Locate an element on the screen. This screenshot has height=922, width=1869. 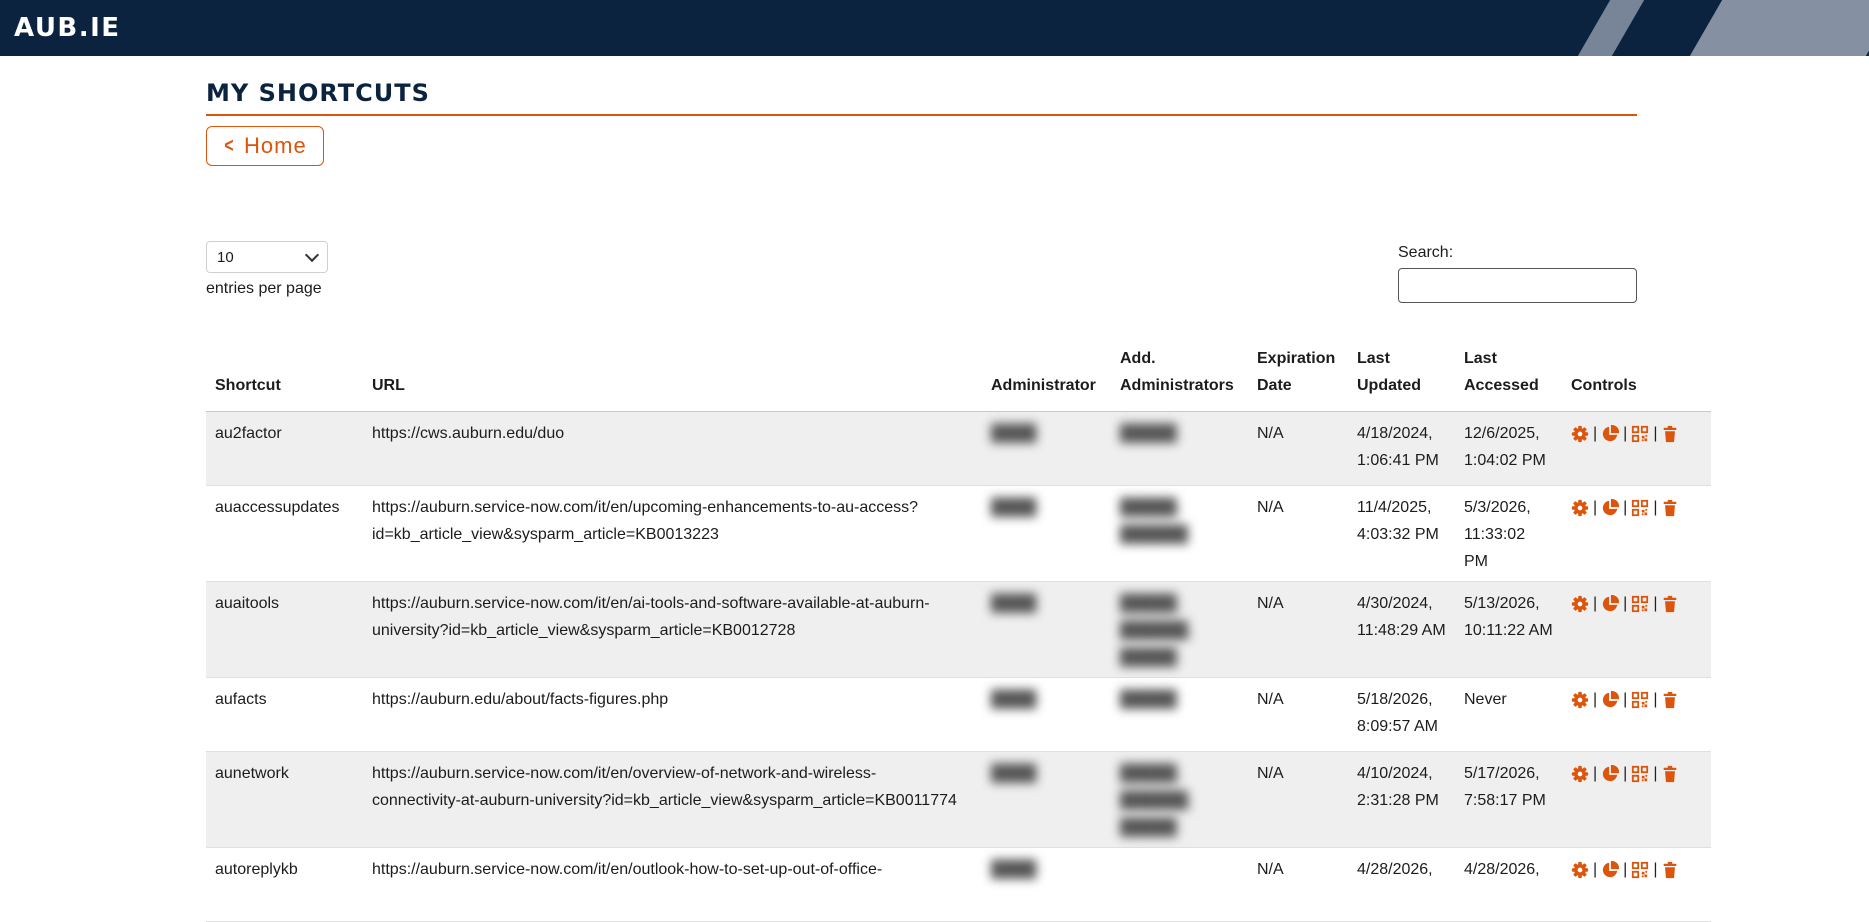
col-header-last-accessed: Last Accessed is located at coordinates (1508, 377).